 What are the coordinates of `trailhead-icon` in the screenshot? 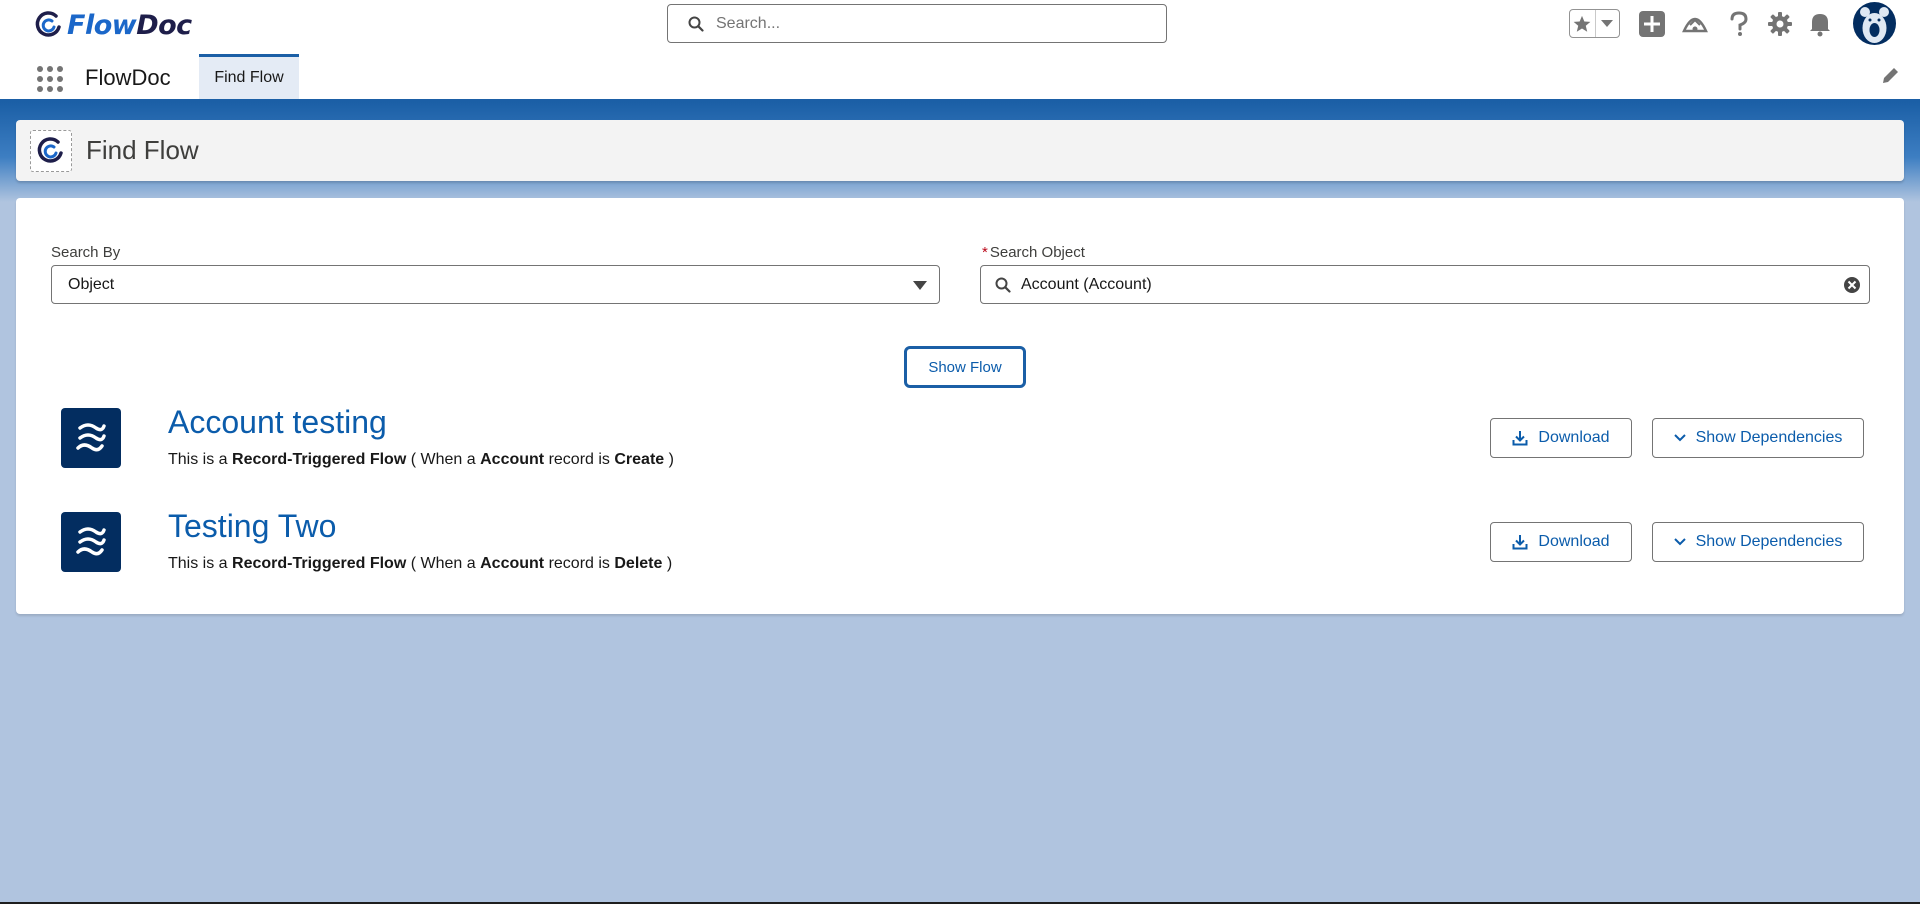 It's located at (1695, 25).